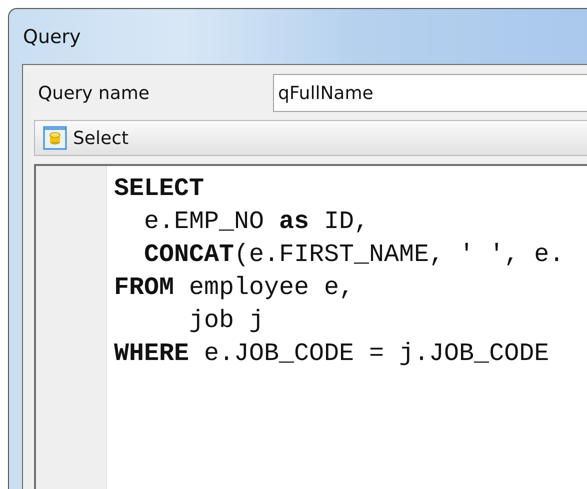 The image size is (587, 489). What do you see at coordinates (430, 93) in the screenshot?
I see `query-name-field: qFullName` at bounding box center [430, 93].